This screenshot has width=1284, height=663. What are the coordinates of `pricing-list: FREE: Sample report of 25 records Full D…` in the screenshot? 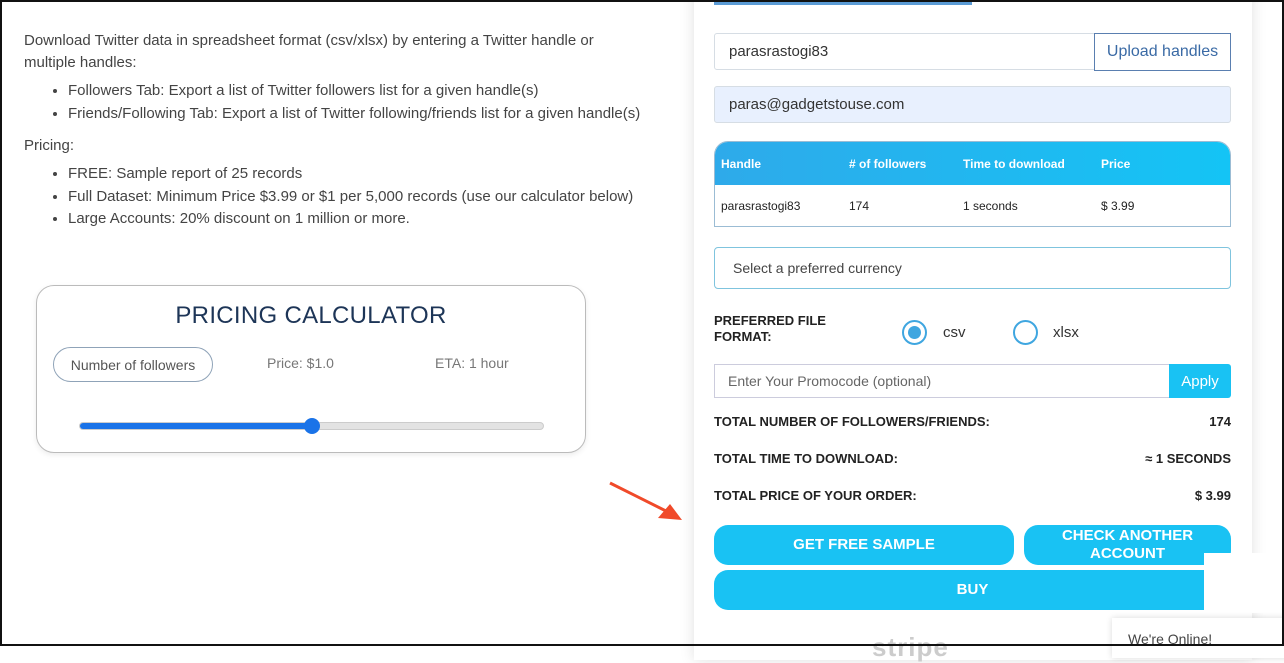 It's located at (366, 197).